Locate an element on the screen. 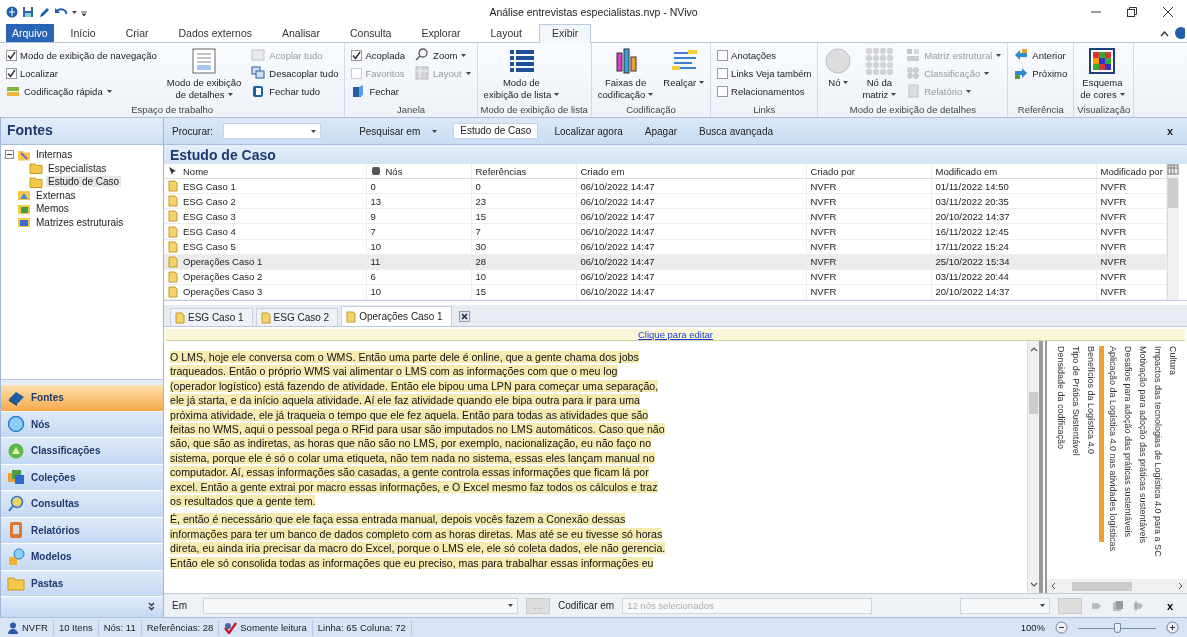 The height and width of the screenshot is (637, 1187). customize-icon is located at coordinates (84, 12).